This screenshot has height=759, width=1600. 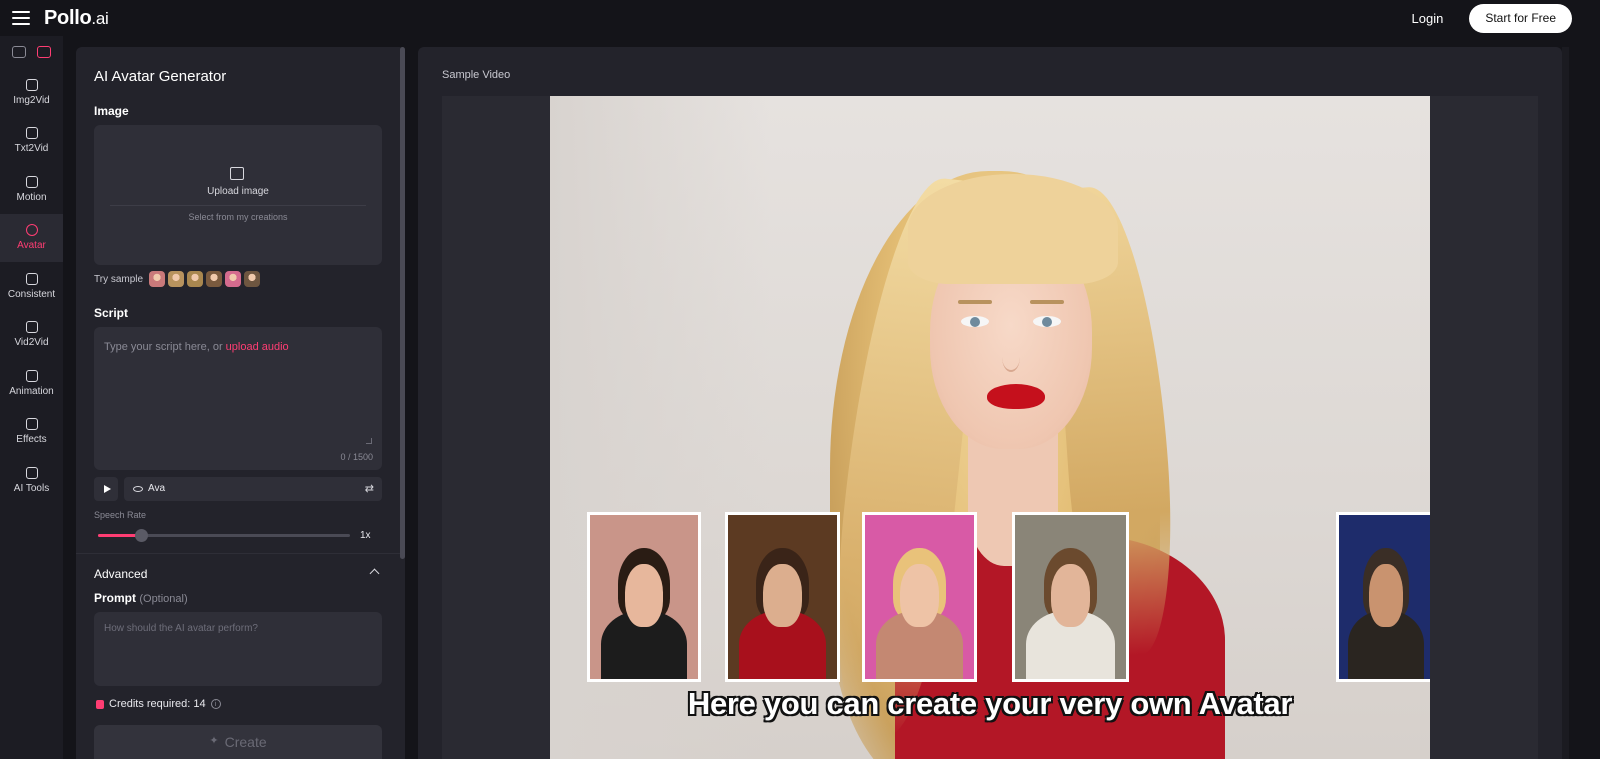 I want to click on advanced-label: Advanced, so click(x=120, y=574).